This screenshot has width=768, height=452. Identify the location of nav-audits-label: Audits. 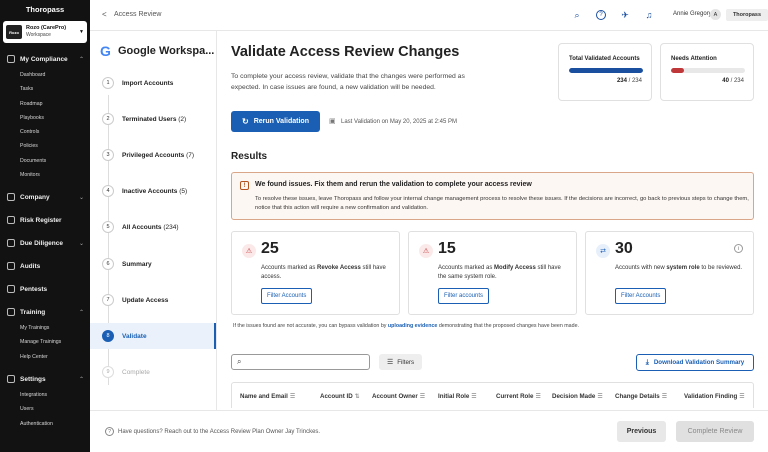
(30, 266).